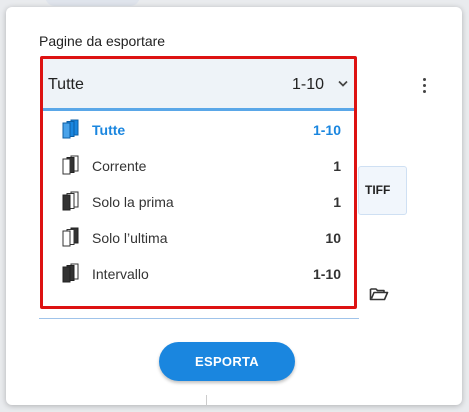 This screenshot has width=469, height=412. Describe the element at coordinates (70, 237) in the screenshot. I see `page-last-icon` at that location.